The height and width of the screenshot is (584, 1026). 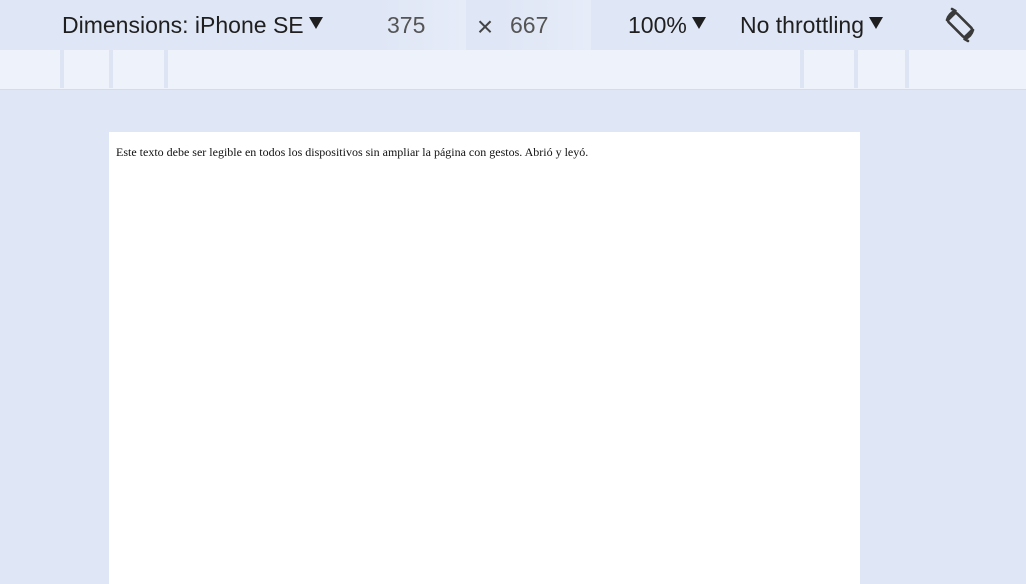 What do you see at coordinates (529, 24) in the screenshot?
I see `height-value: 667` at bounding box center [529, 24].